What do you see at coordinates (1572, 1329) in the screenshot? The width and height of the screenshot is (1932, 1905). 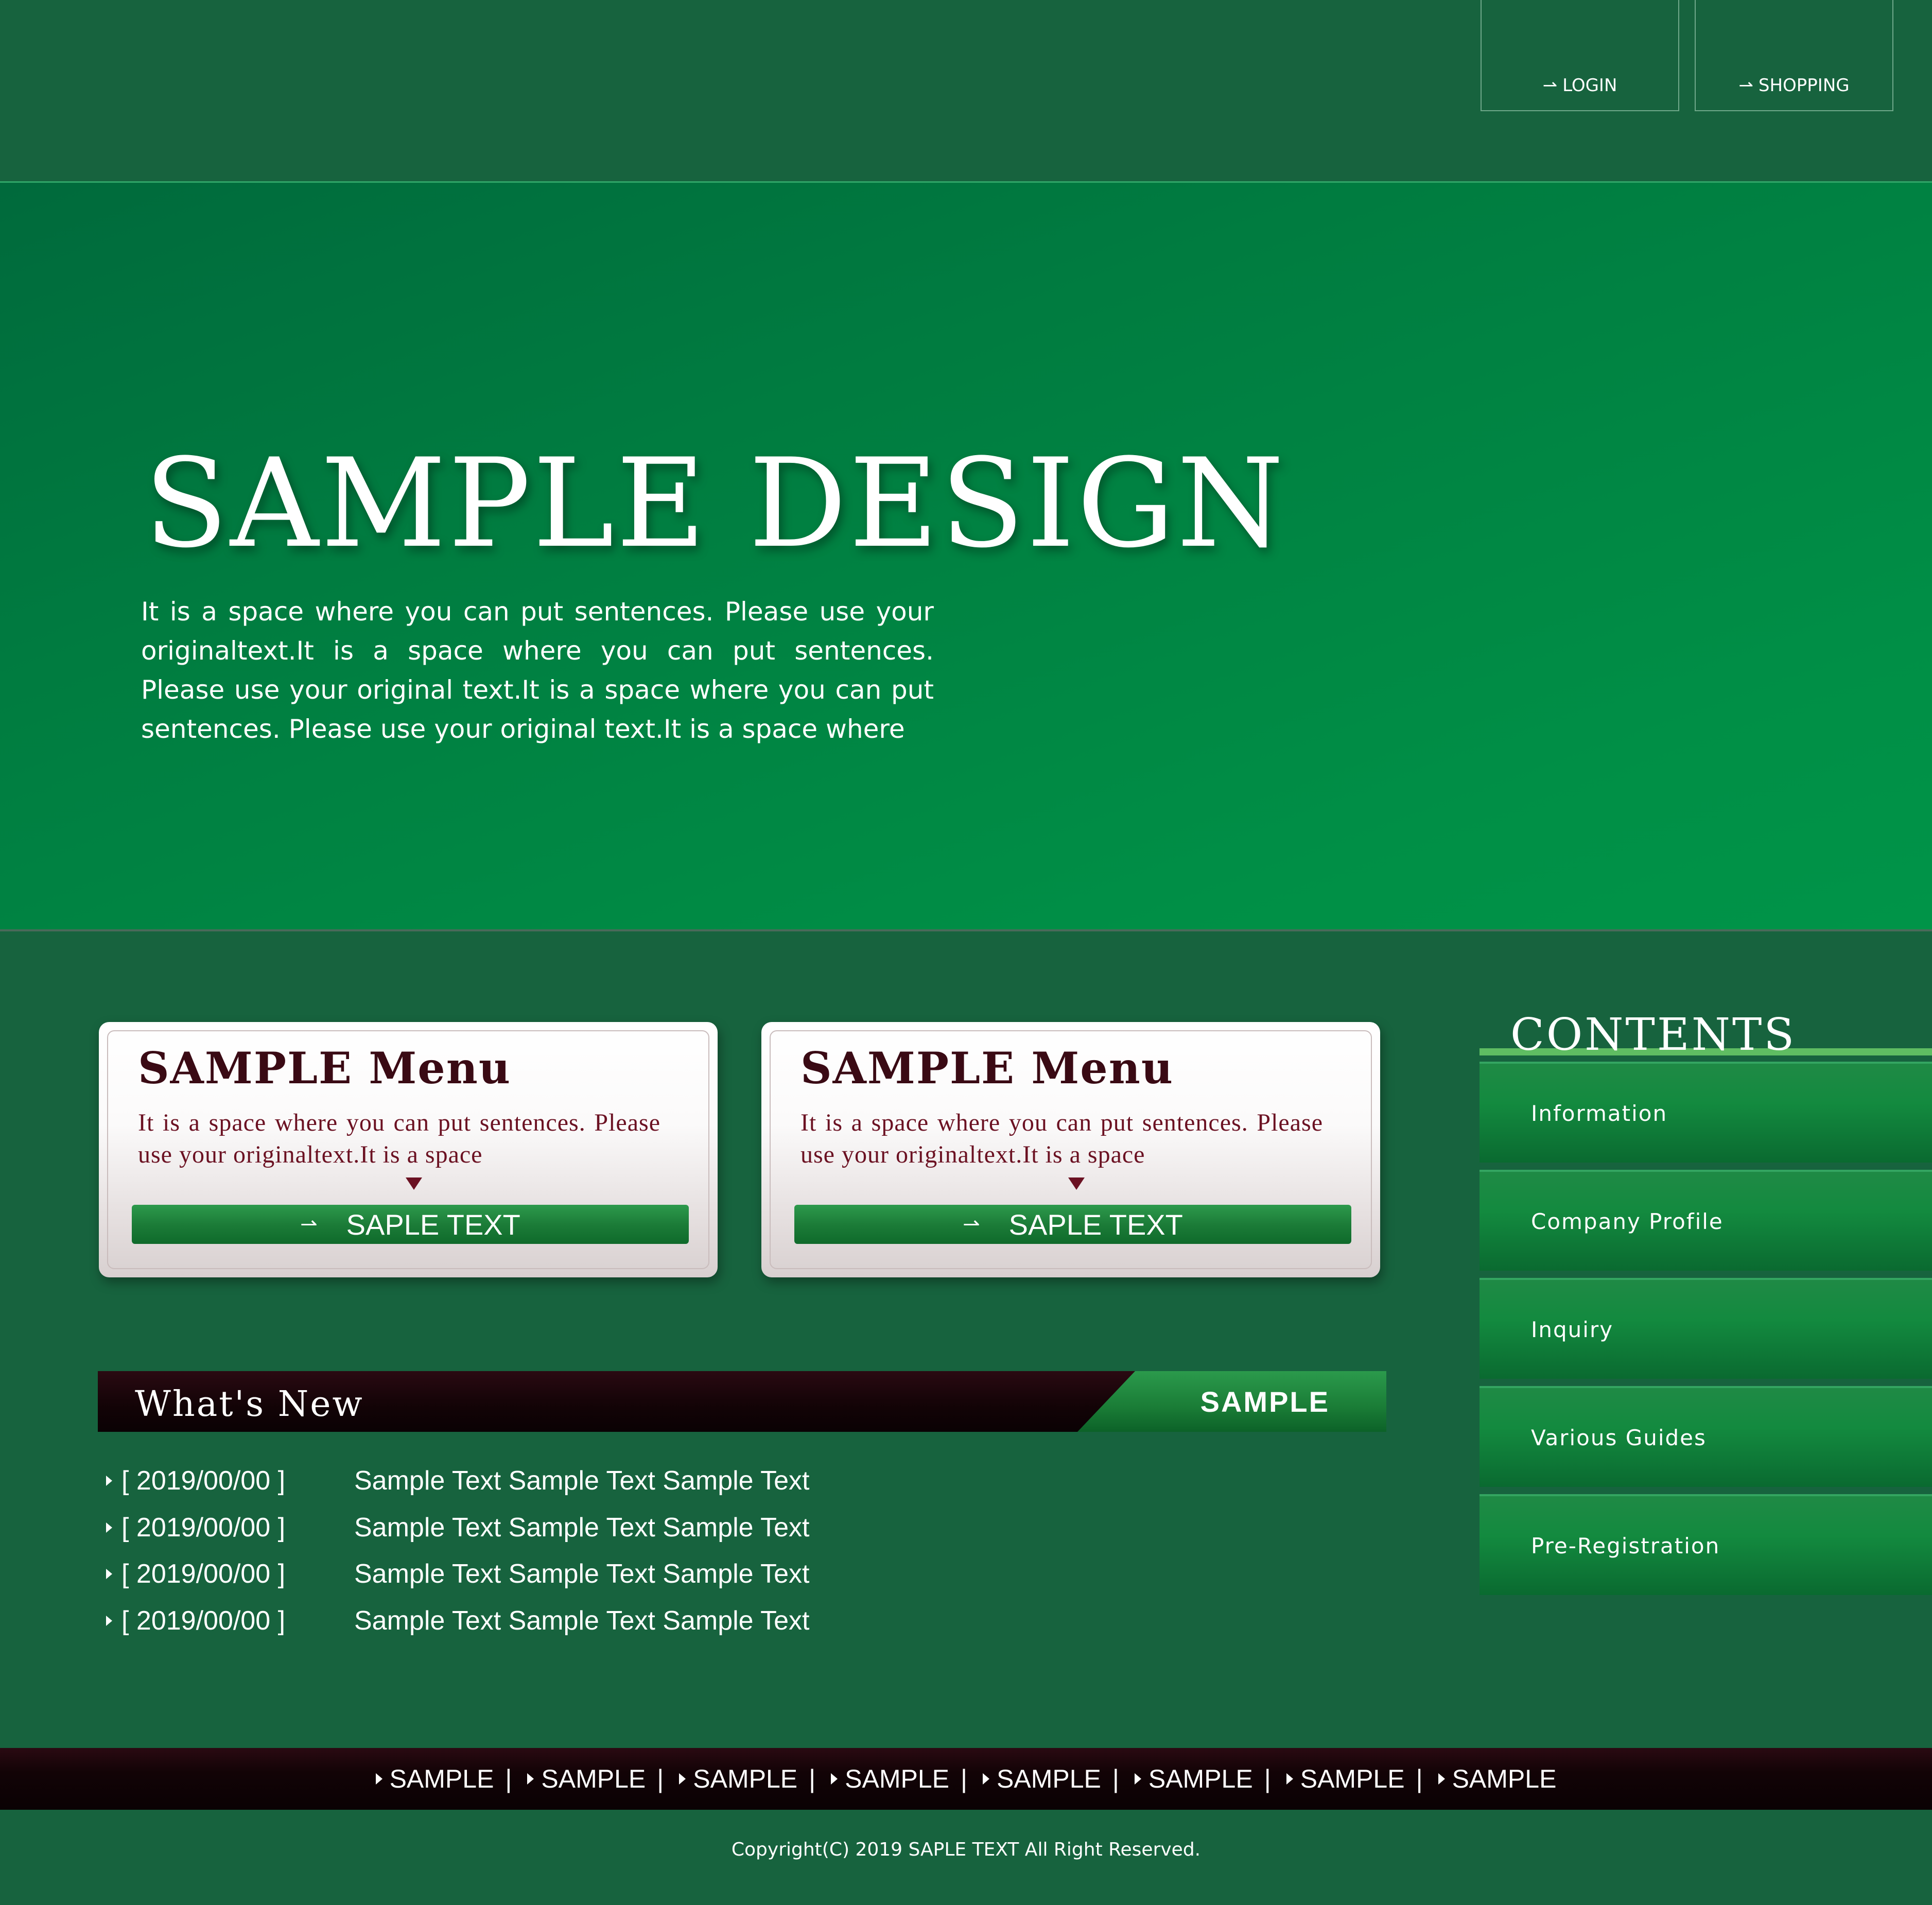 I see `sidebar-item-label: Inquiry` at bounding box center [1572, 1329].